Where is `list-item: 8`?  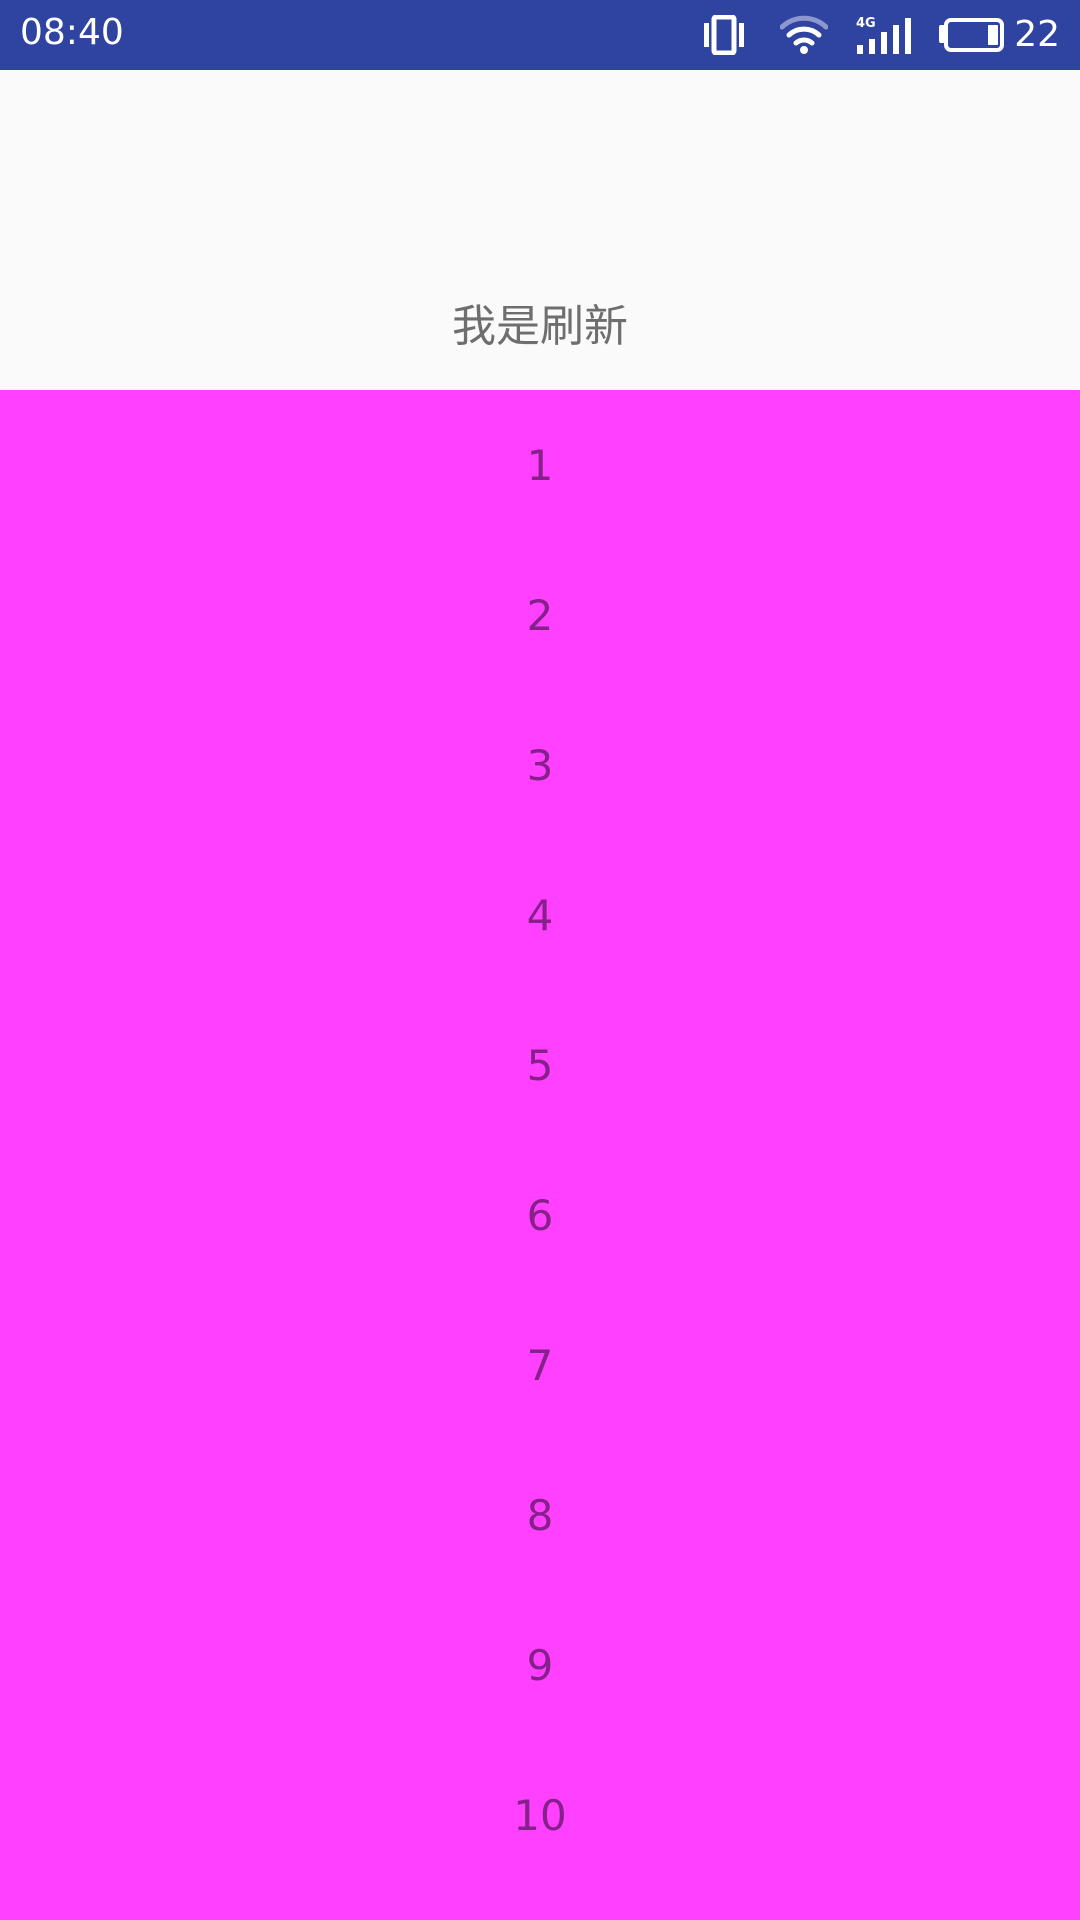
list-item: 8 is located at coordinates (540, 1515).